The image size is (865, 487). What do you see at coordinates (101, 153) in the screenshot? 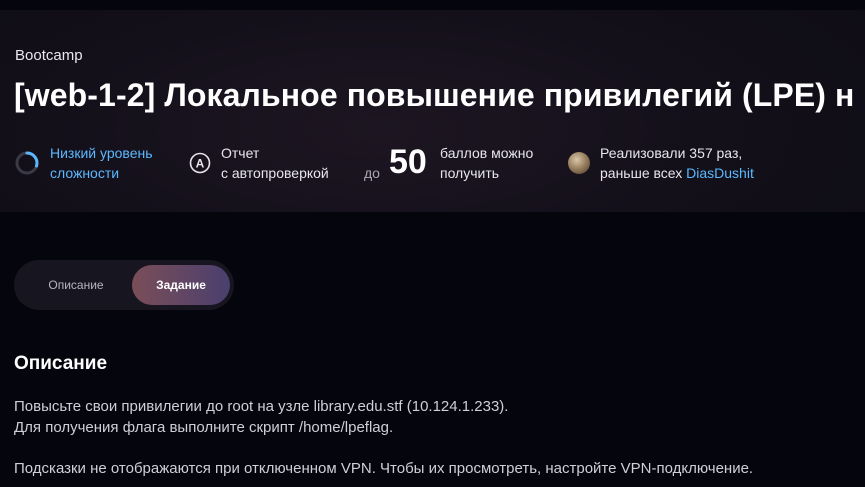
I see `difficulty-line1: Низкий уровень` at bounding box center [101, 153].